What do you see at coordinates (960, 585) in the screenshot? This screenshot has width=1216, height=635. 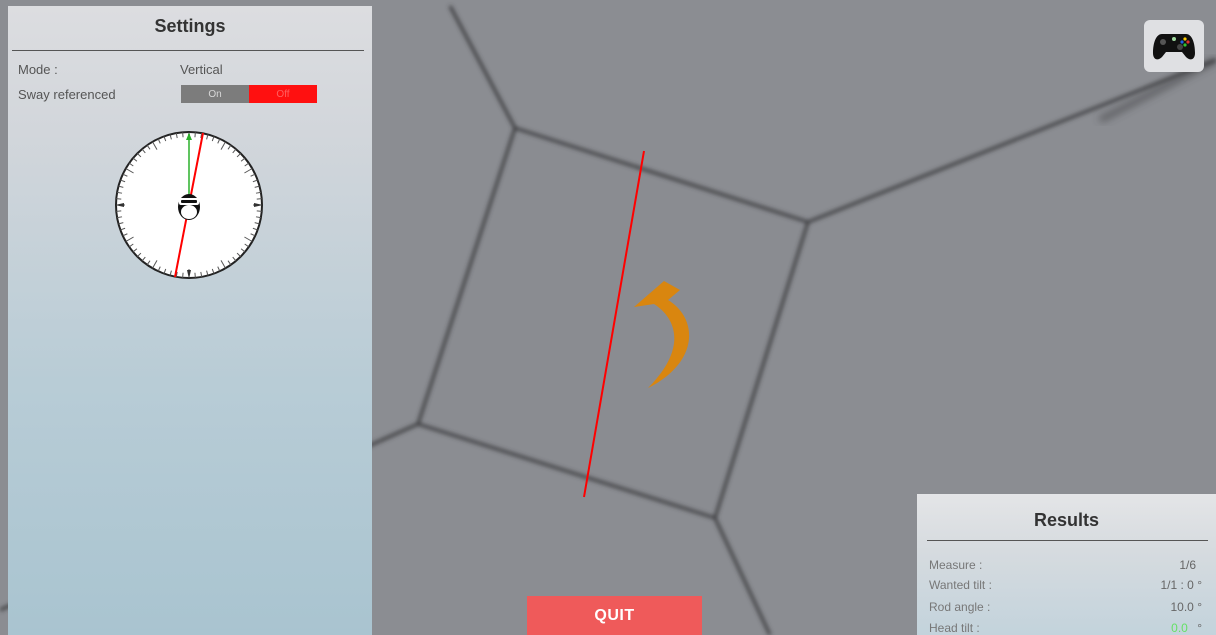 I see `wanted-tilt-label: Wanted tilt :` at bounding box center [960, 585].